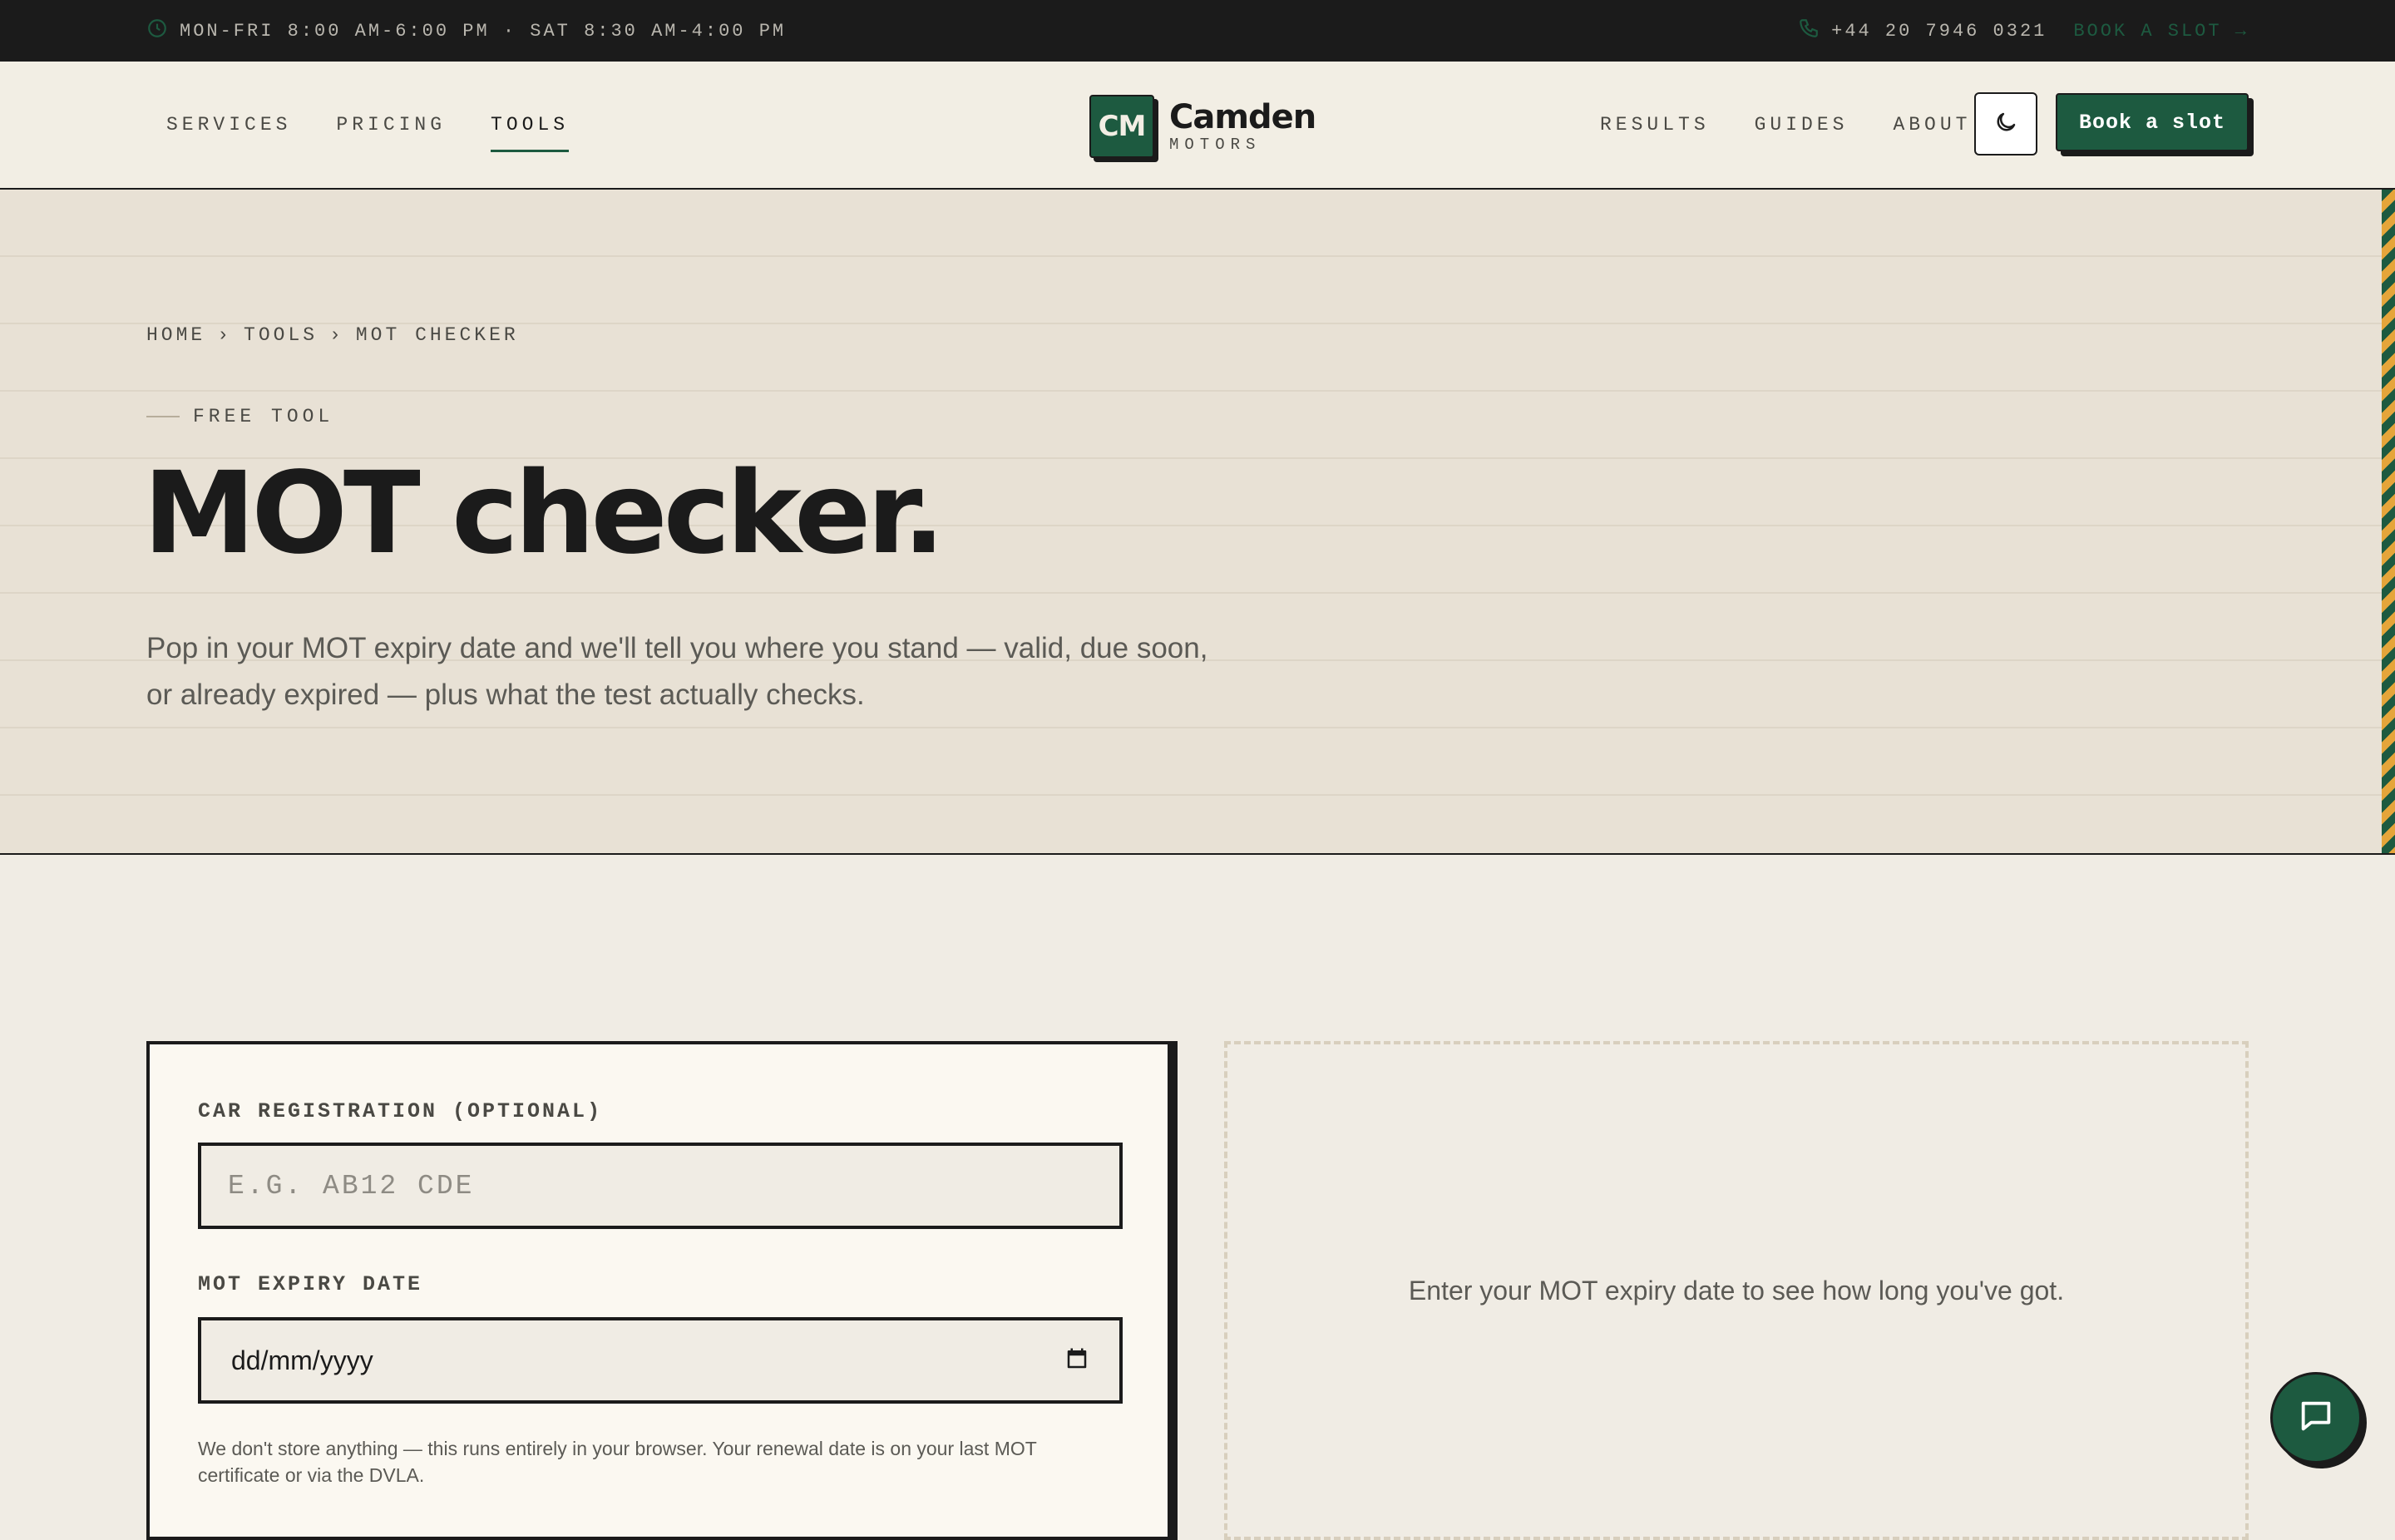 This screenshot has height=1540, width=2395. I want to click on breadcrumb-current: MOT CHECKER, so click(437, 335).